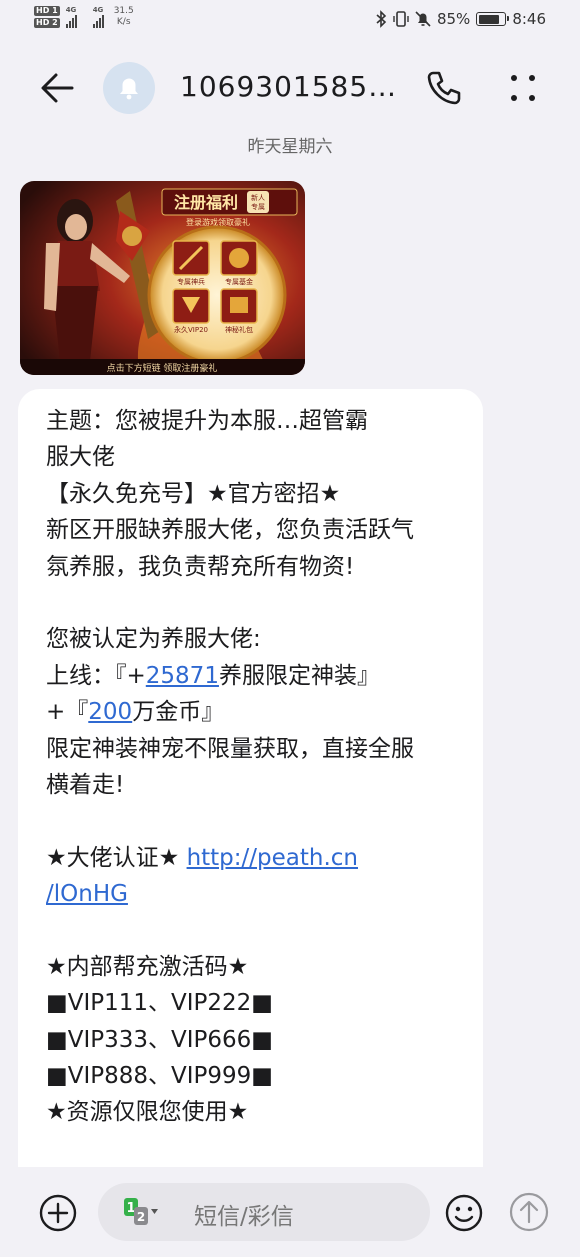  What do you see at coordinates (160, 1039) in the screenshot?
I see `message-line: ■VIP333、VIP666■` at bounding box center [160, 1039].